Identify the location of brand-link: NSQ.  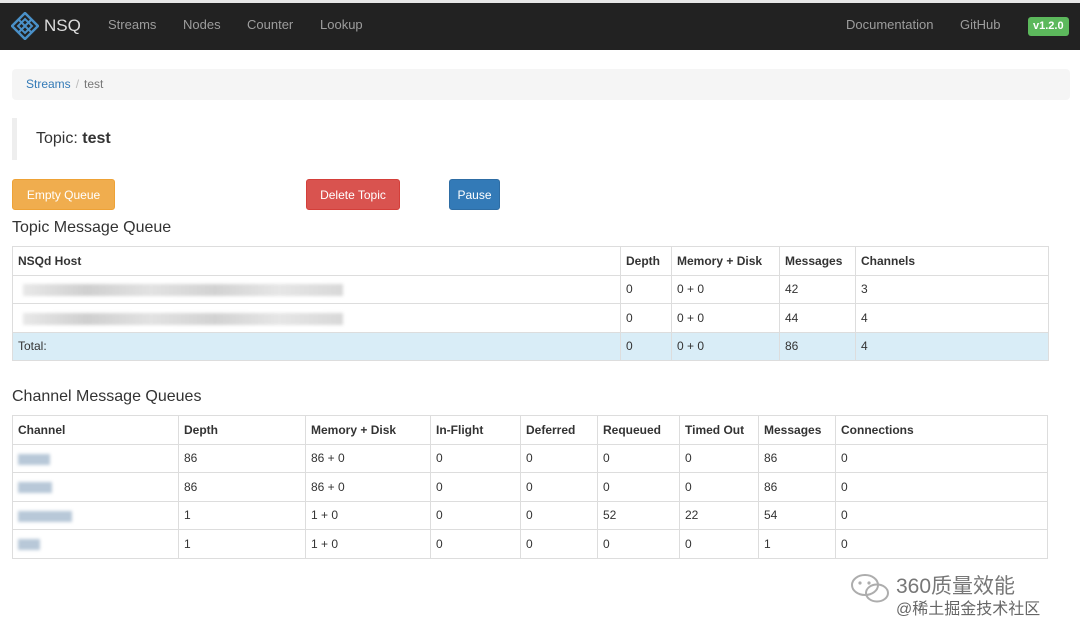
(46, 26).